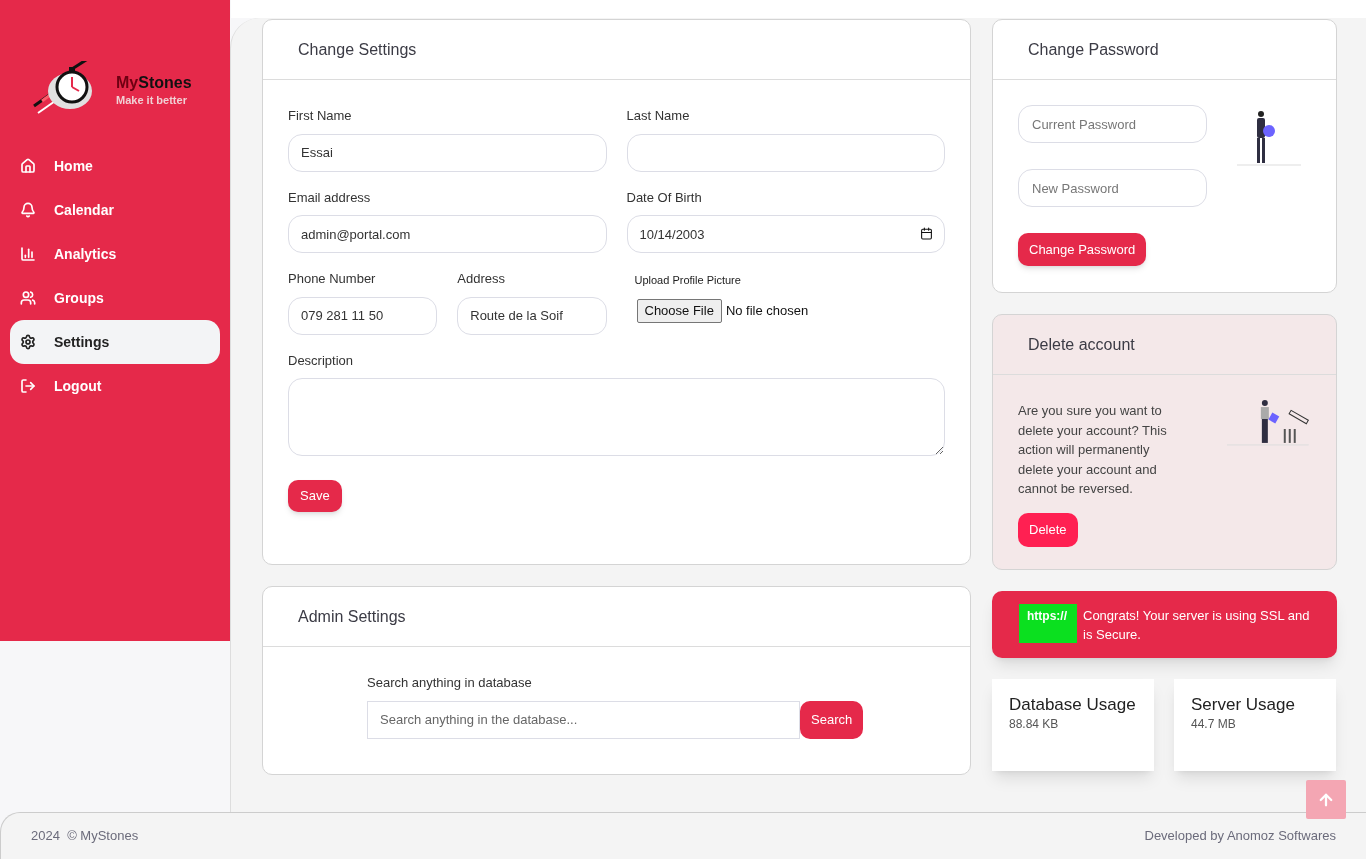  I want to click on usage-value: 88.84 KB, so click(1034, 724).